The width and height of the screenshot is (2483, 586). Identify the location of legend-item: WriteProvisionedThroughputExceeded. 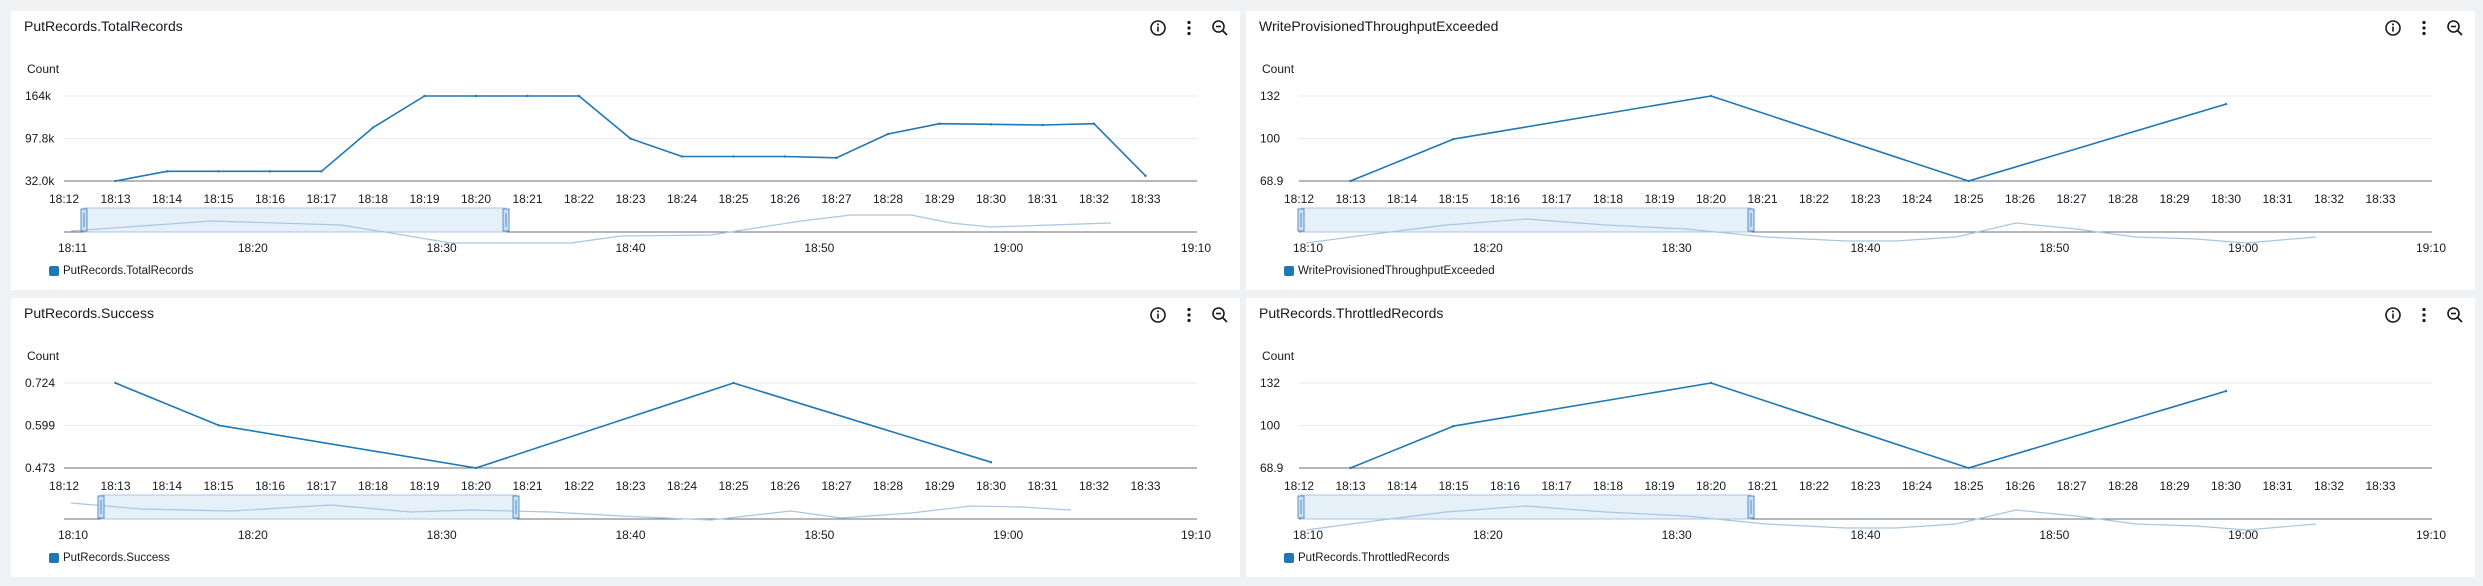
(1389, 271).